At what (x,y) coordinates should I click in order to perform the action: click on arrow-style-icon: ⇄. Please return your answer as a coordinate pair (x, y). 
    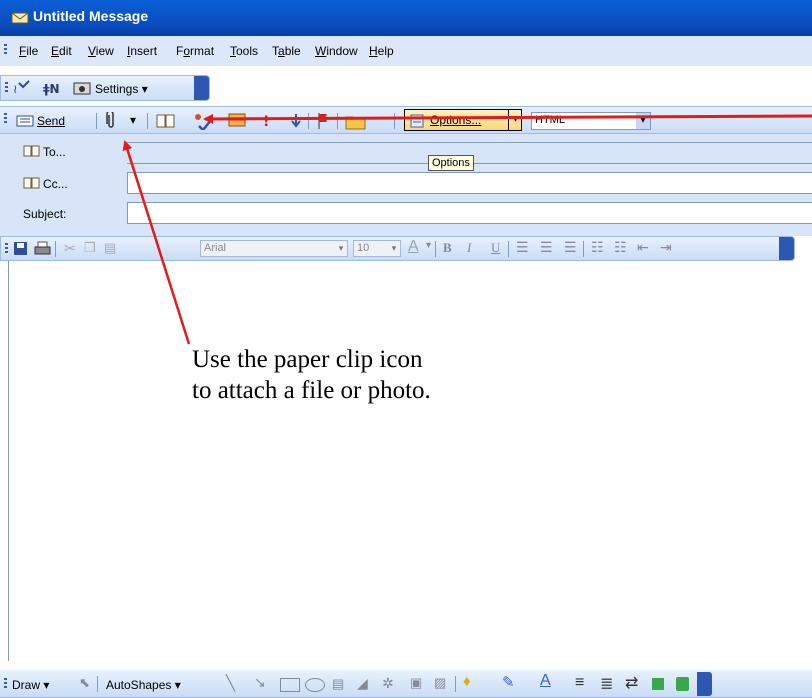
    Looking at the image, I should click on (631, 683).